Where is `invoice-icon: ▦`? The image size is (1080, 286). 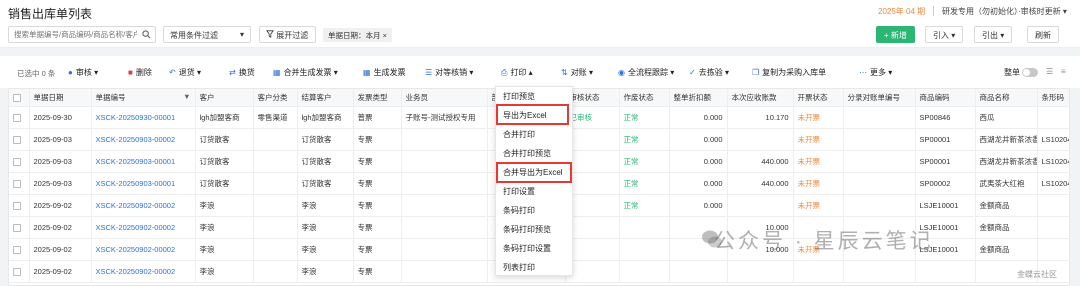
invoice-icon: ▦ is located at coordinates (277, 72).